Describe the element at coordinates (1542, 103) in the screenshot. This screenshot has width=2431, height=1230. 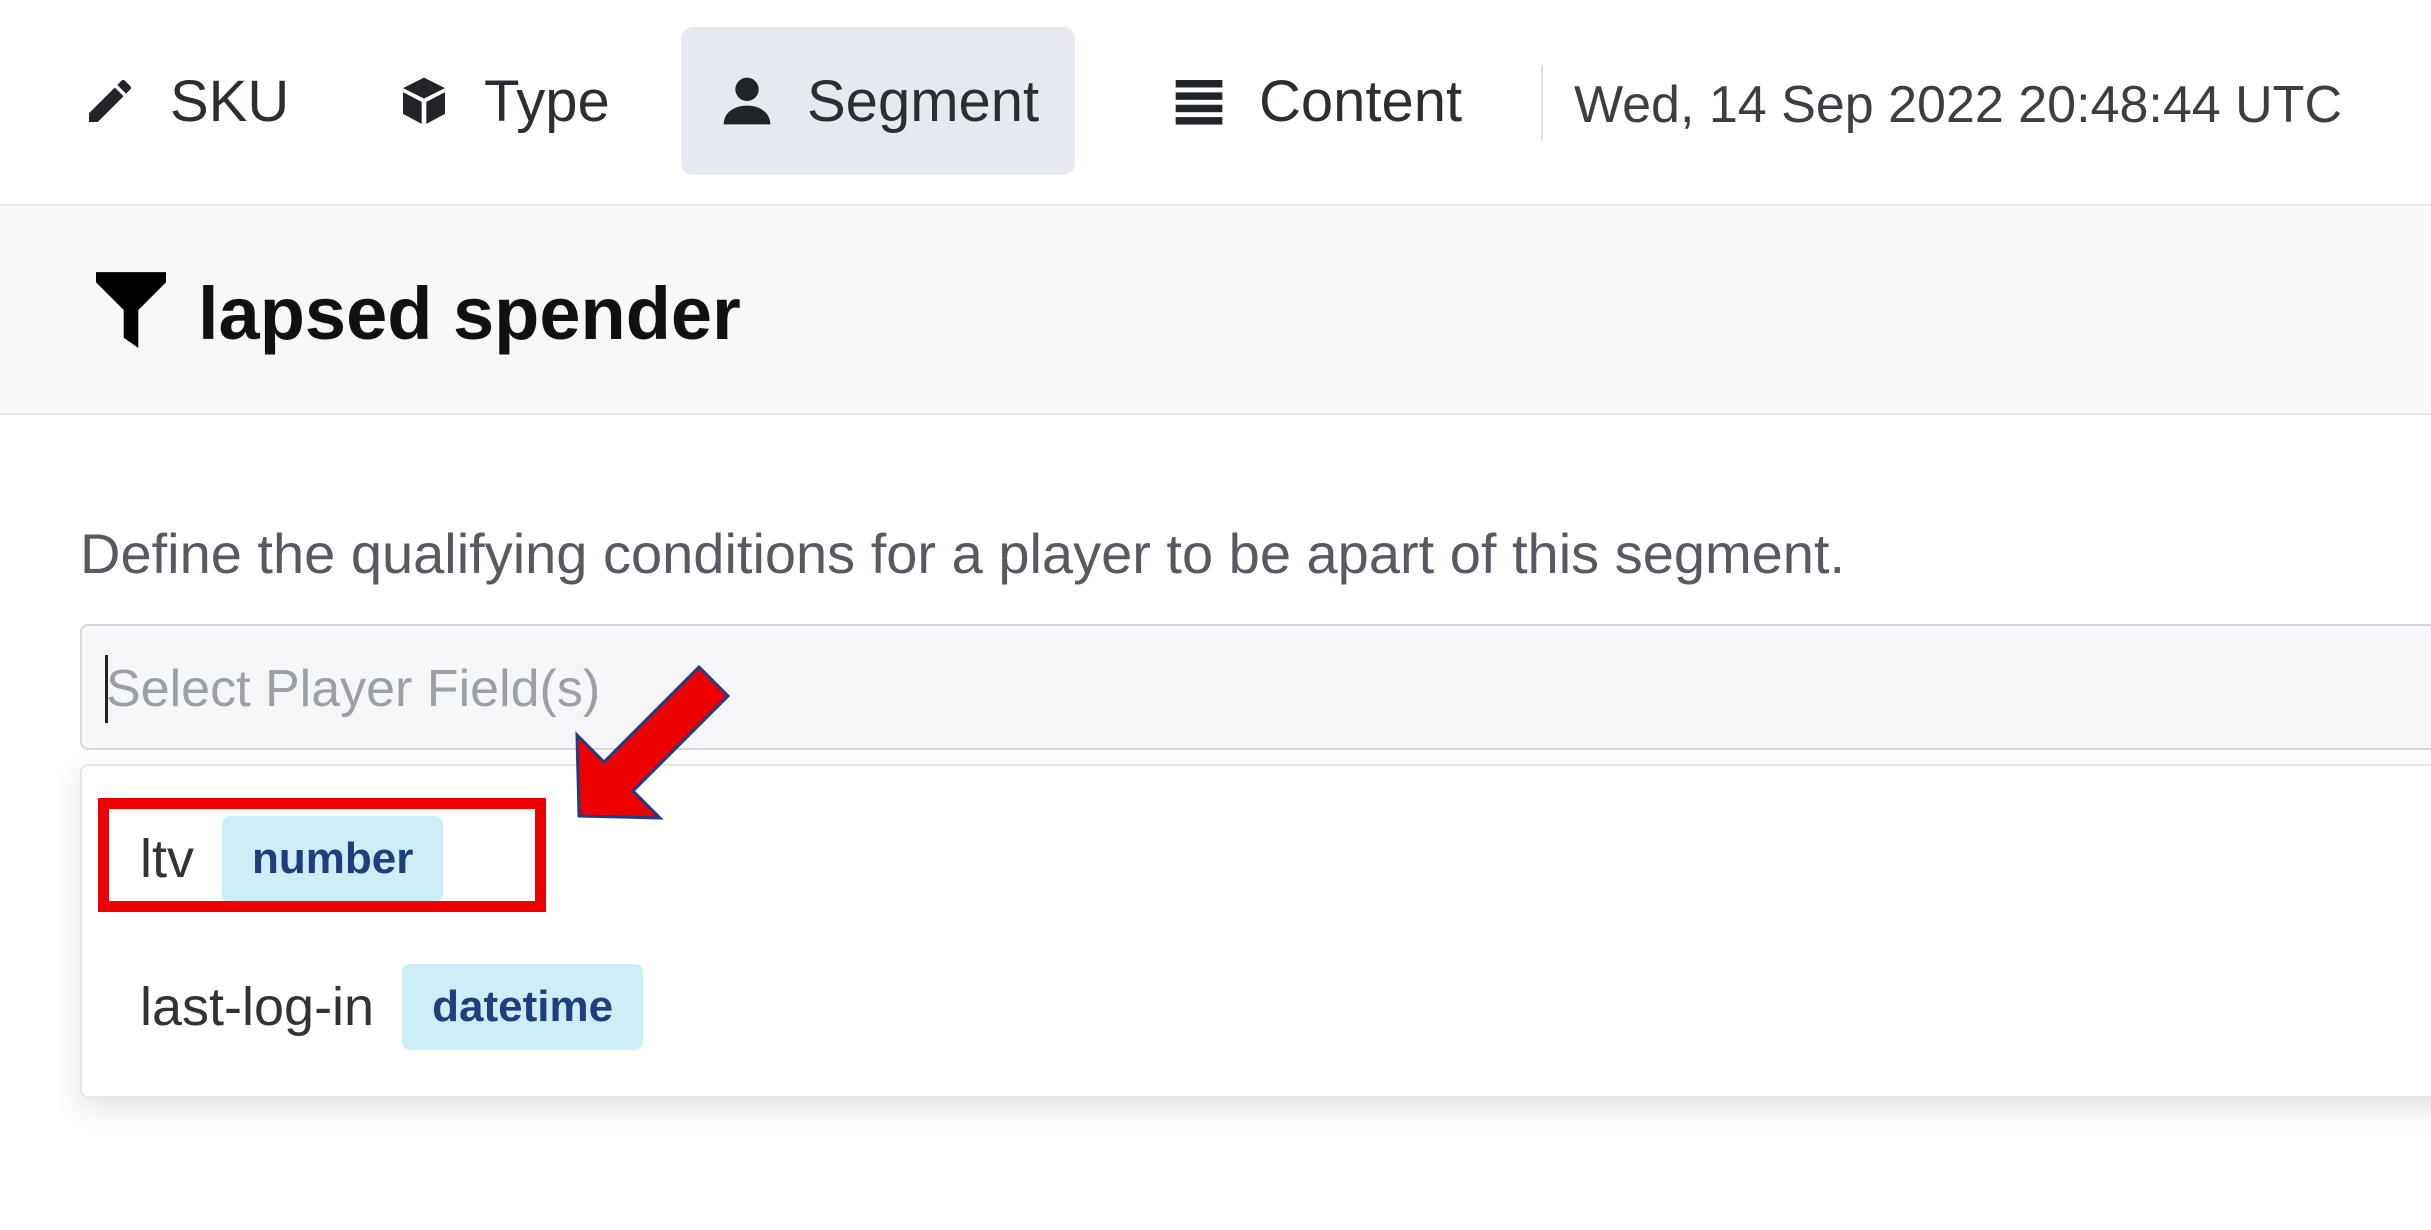
I see `nav-divider` at that location.